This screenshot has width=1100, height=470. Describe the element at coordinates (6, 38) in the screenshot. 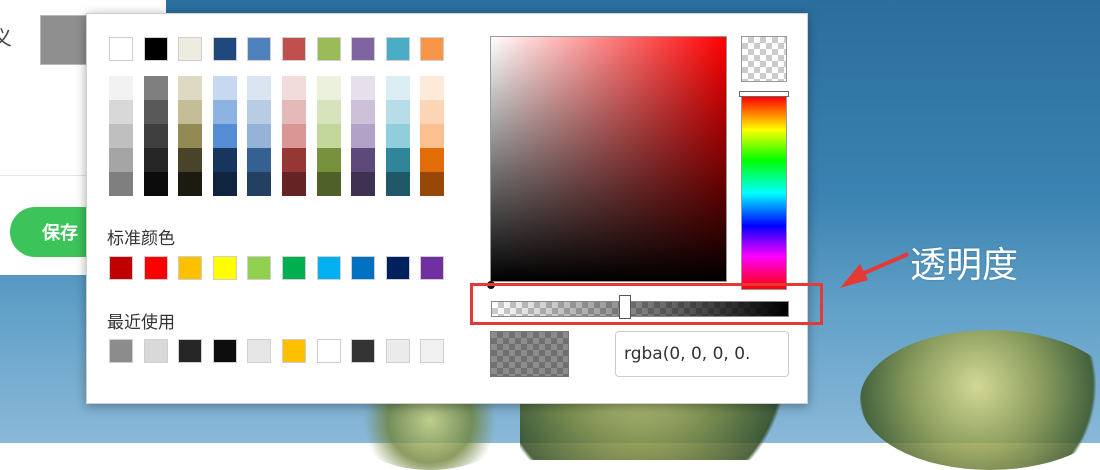

I see `field-label: 义` at that location.